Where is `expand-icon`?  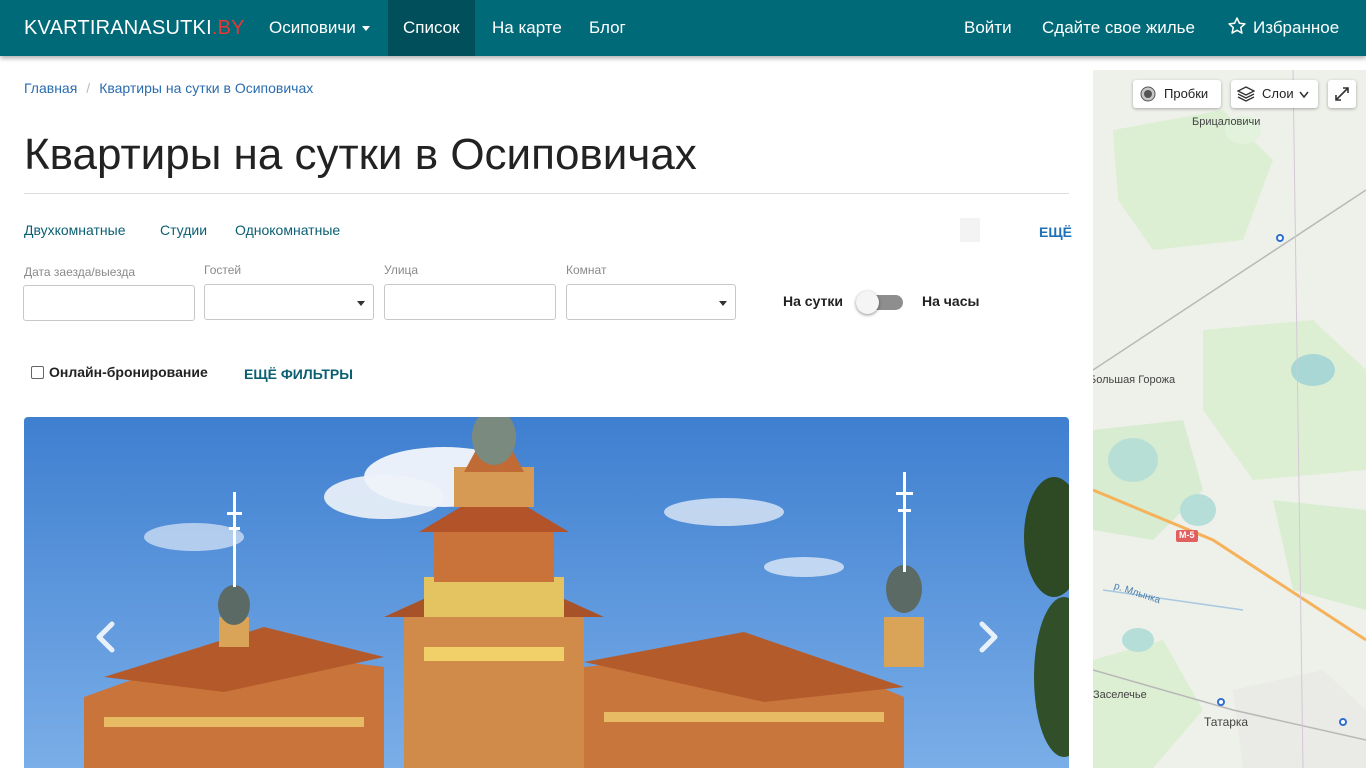 expand-icon is located at coordinates (1342, 94).